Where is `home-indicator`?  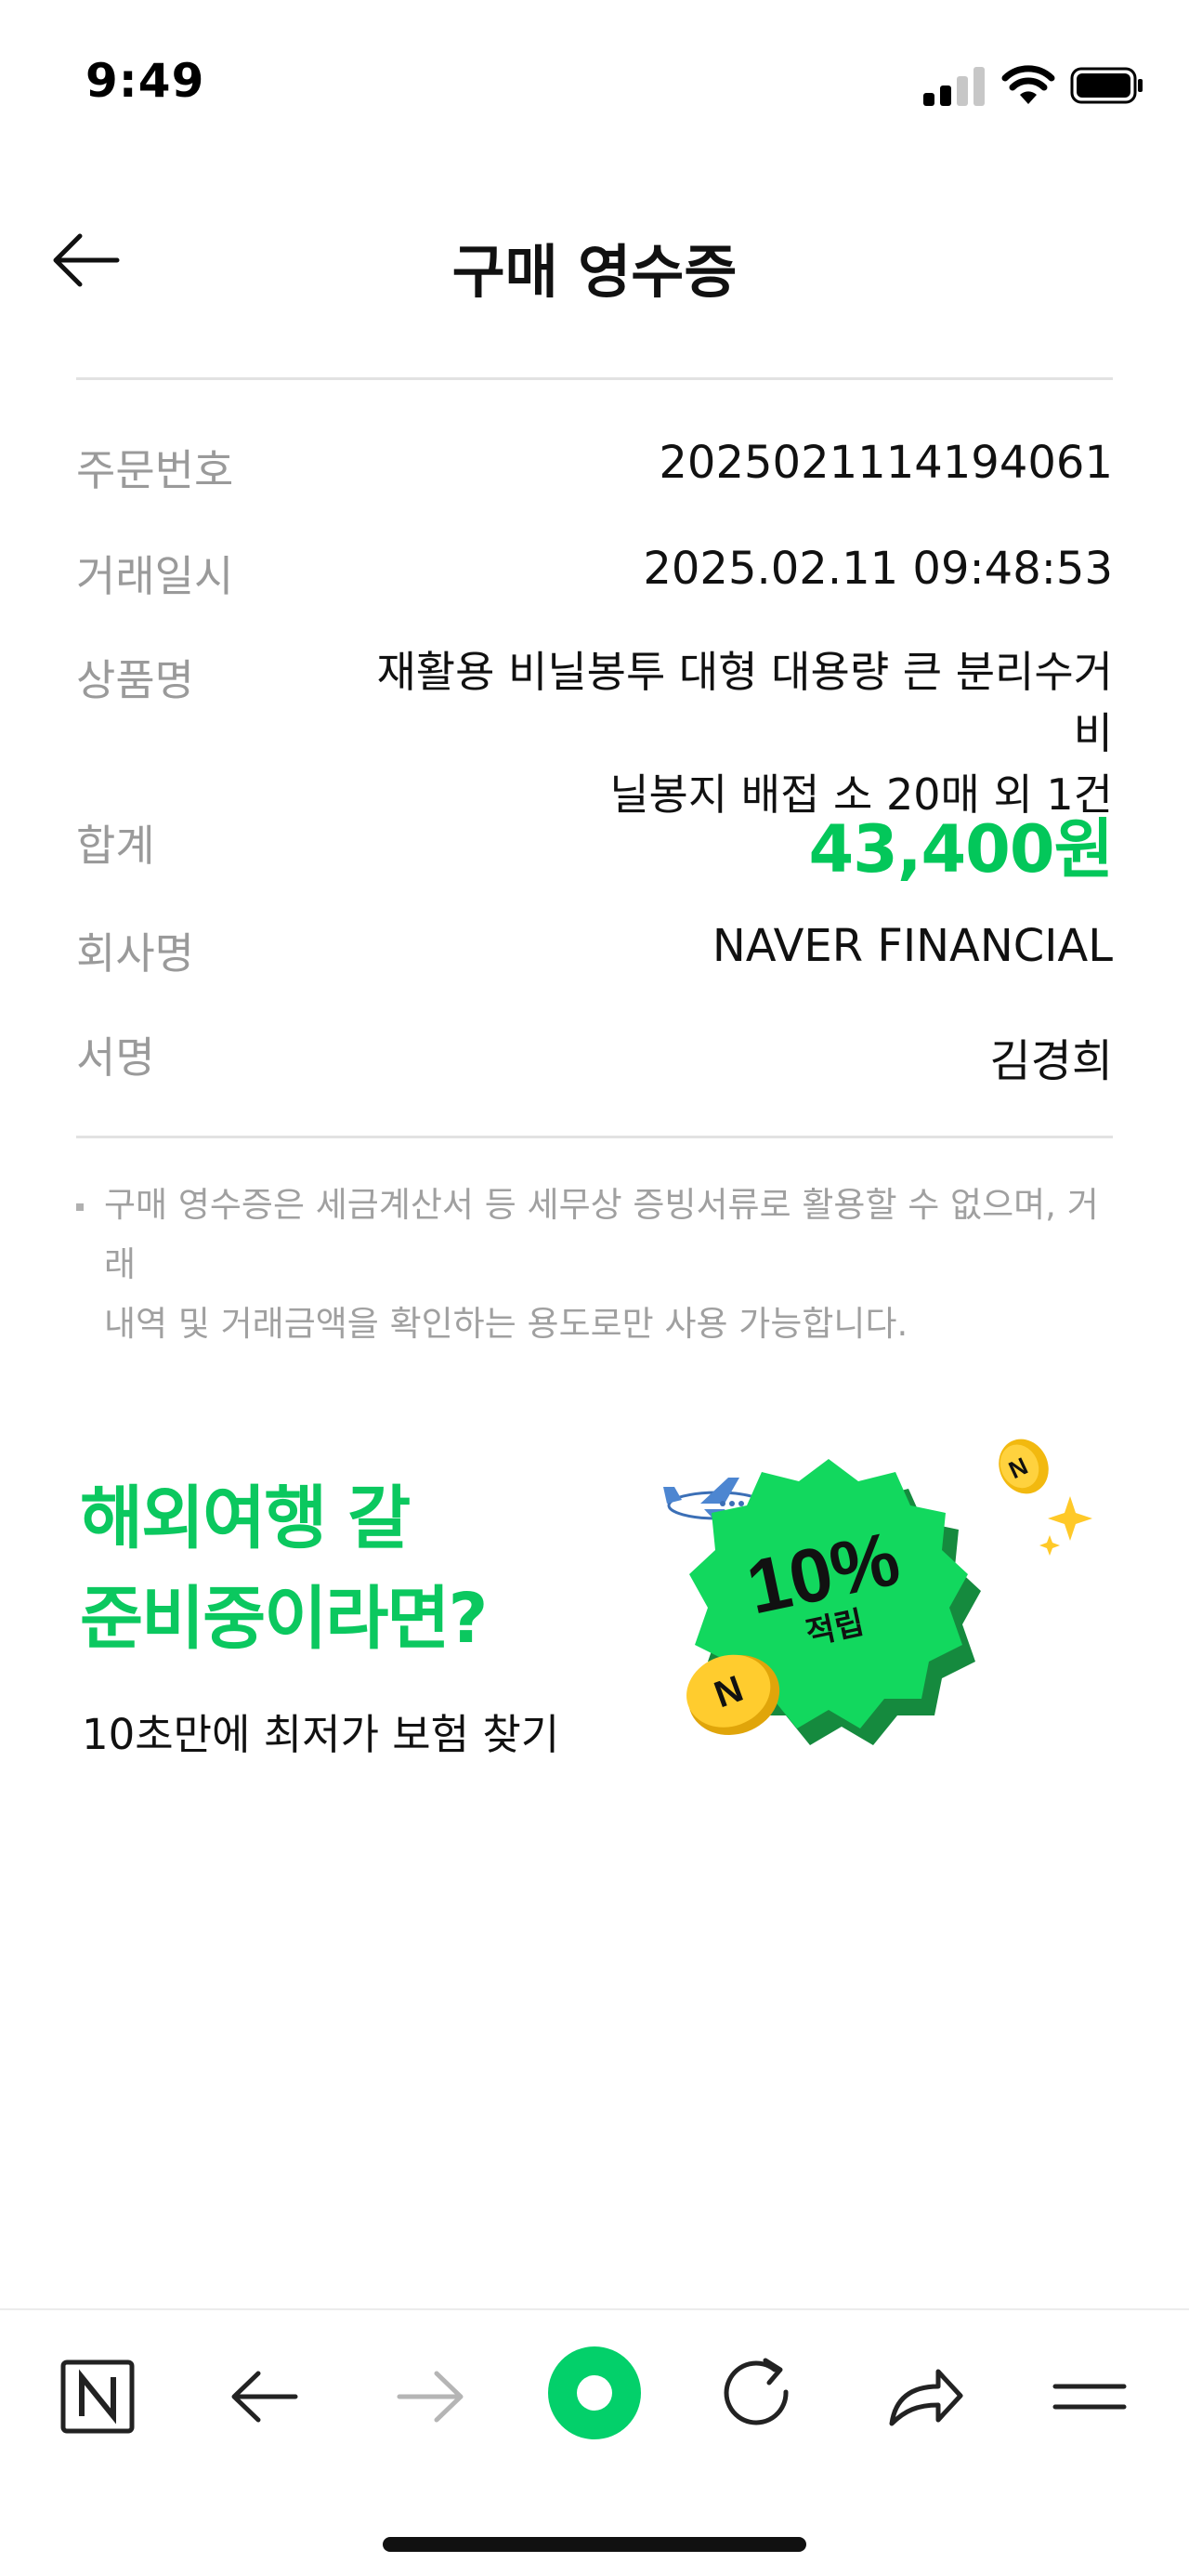 home-indicator is located at coordinates (594, 2544).